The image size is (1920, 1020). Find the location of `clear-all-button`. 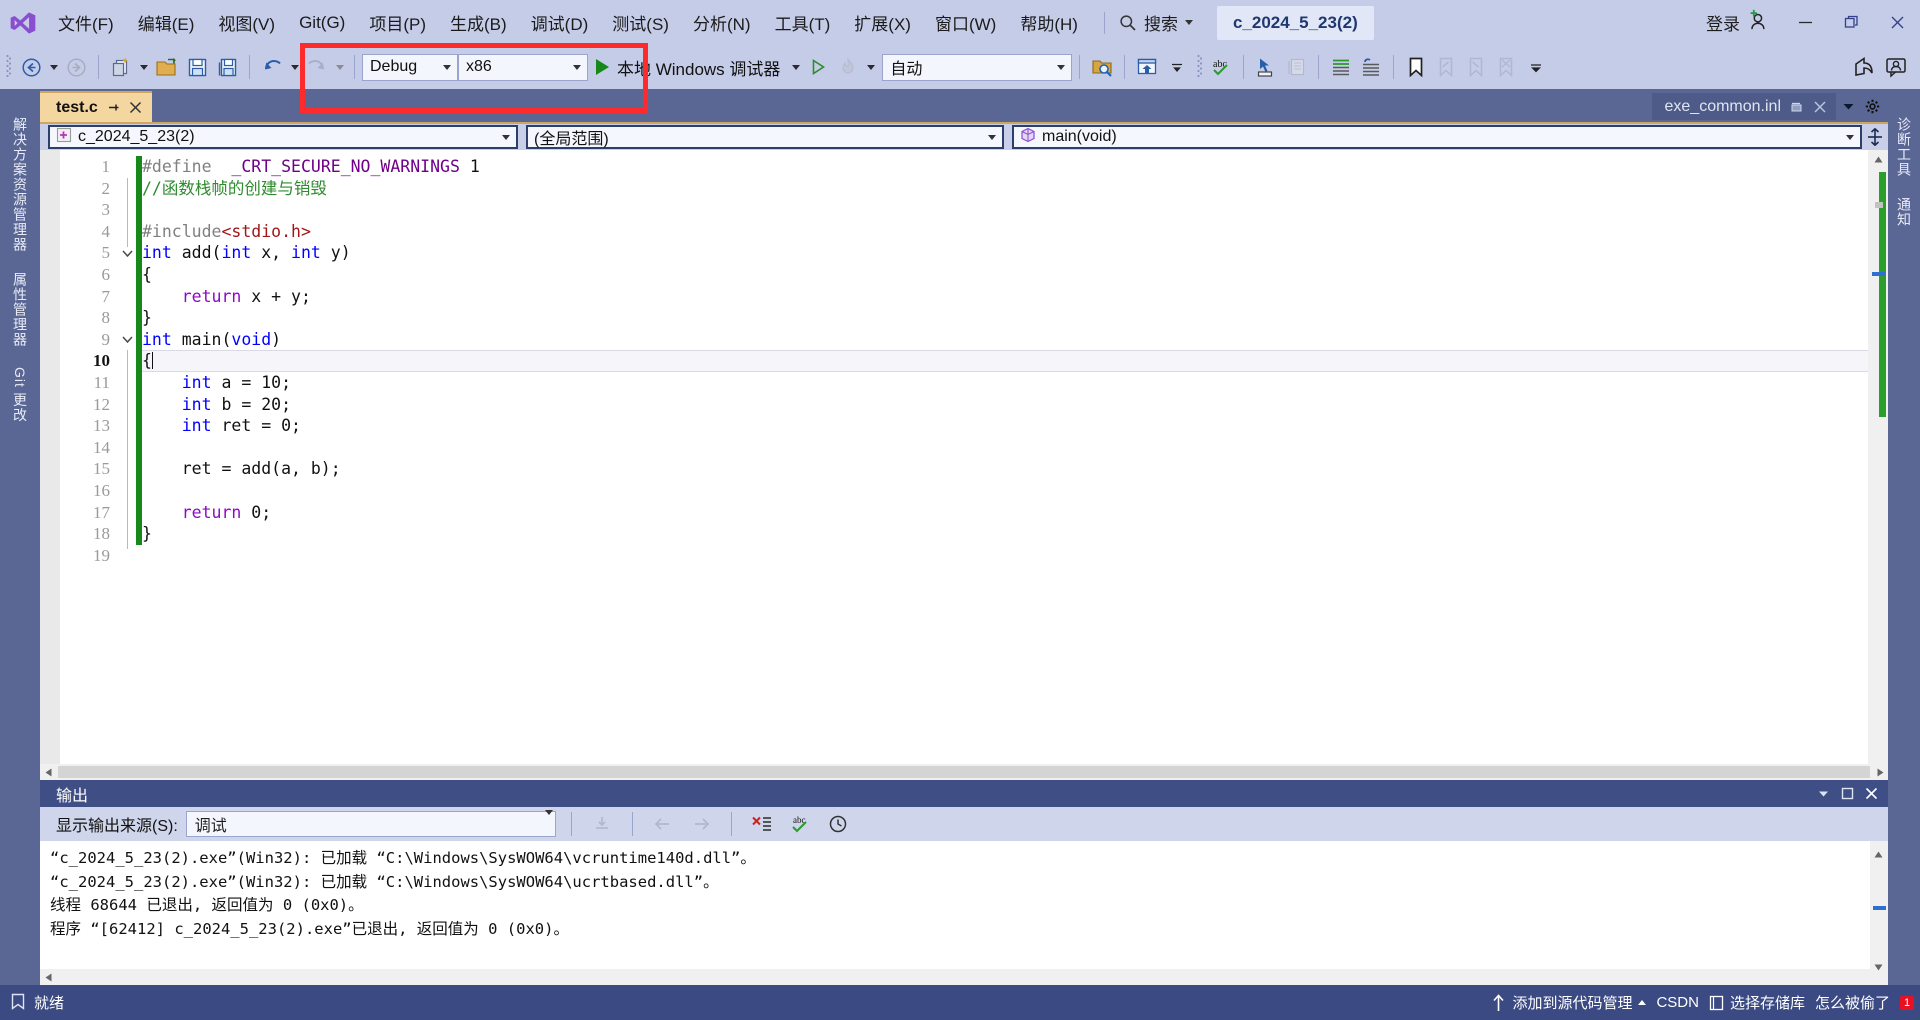

clear-all-button is located at coordinates (762, 824).